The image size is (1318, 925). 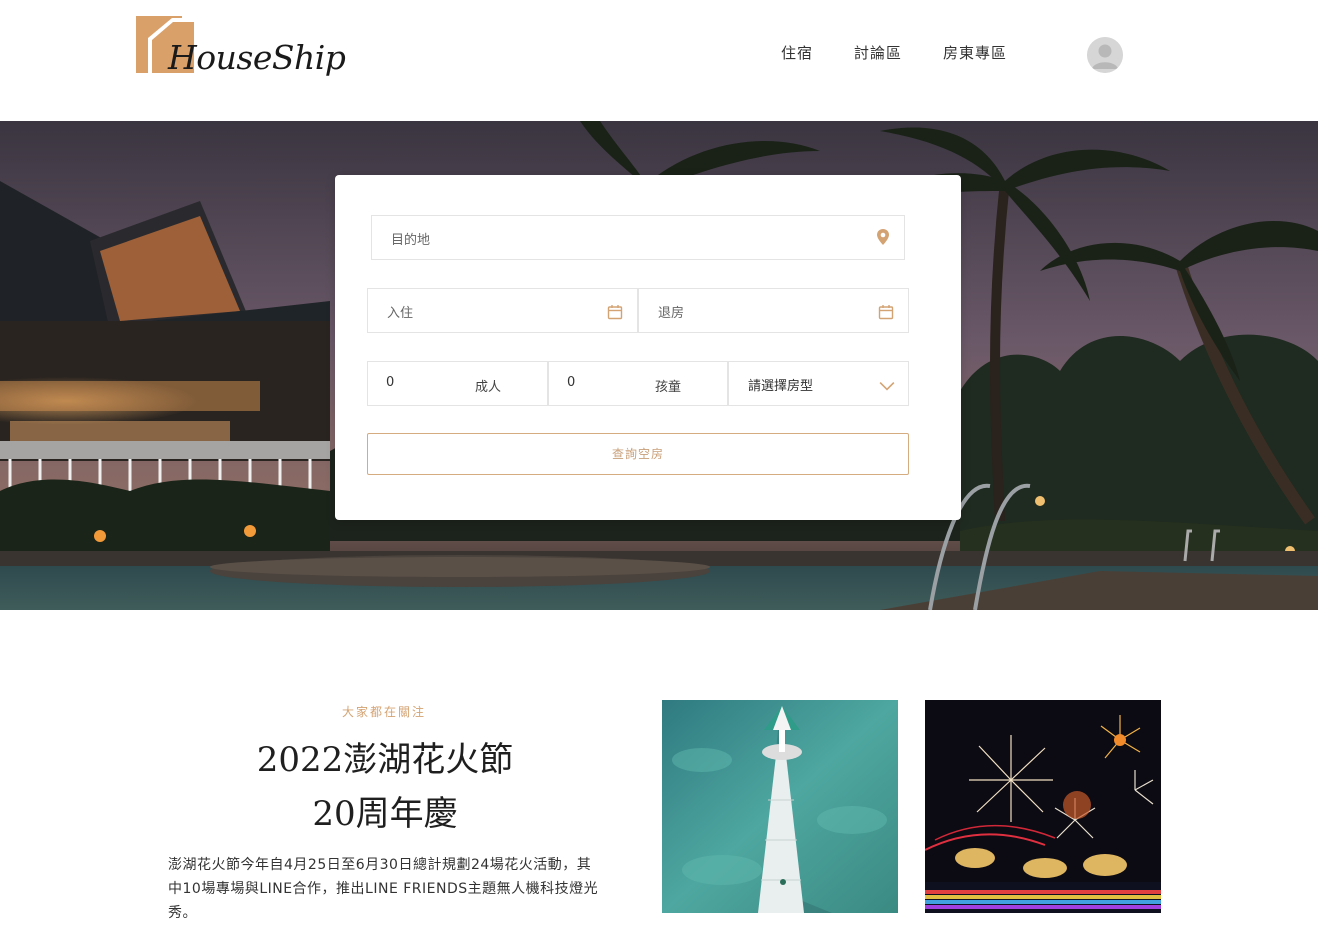 I want to click on checkout-date-input: 退房, so click(x=773, y=310).